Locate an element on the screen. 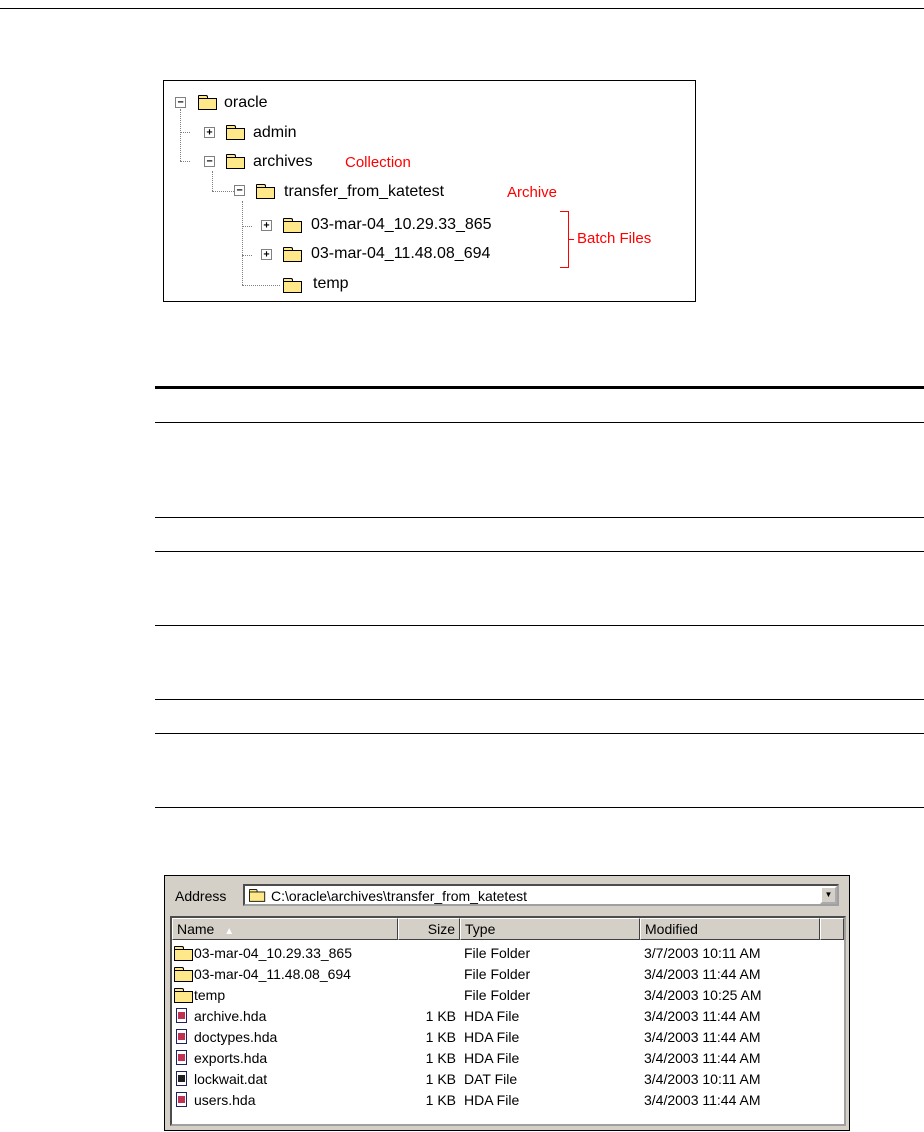 The image size is (924, 1132). tree-node-temp: temp is located at coordinates (331, 284).